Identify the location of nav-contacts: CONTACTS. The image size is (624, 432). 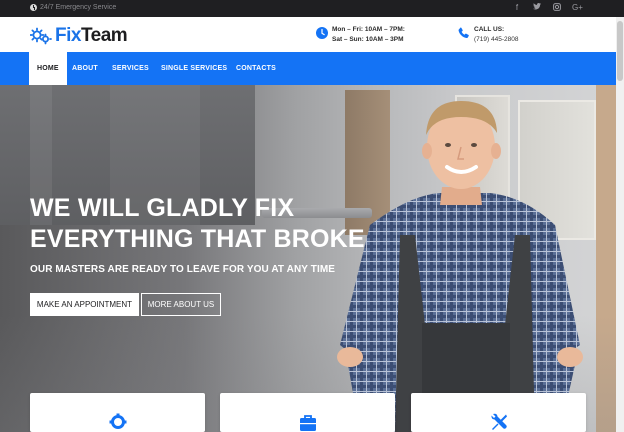
(256, 68).